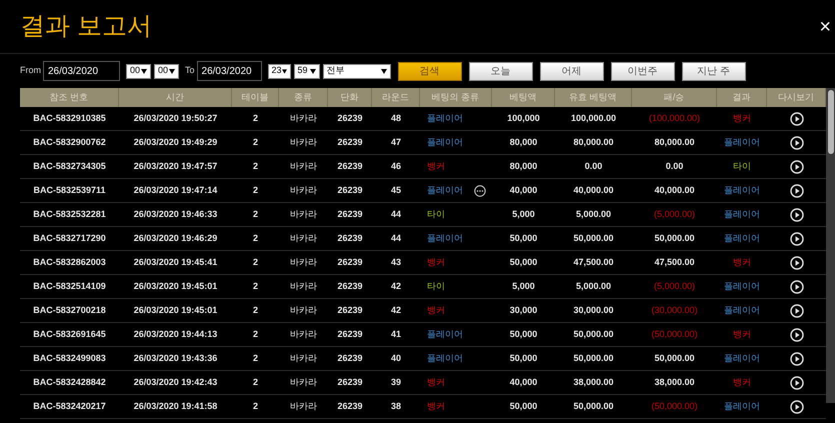  Describe the element at coordinates (830, 245) in the screenshot. I see `scrollbar` at that location.